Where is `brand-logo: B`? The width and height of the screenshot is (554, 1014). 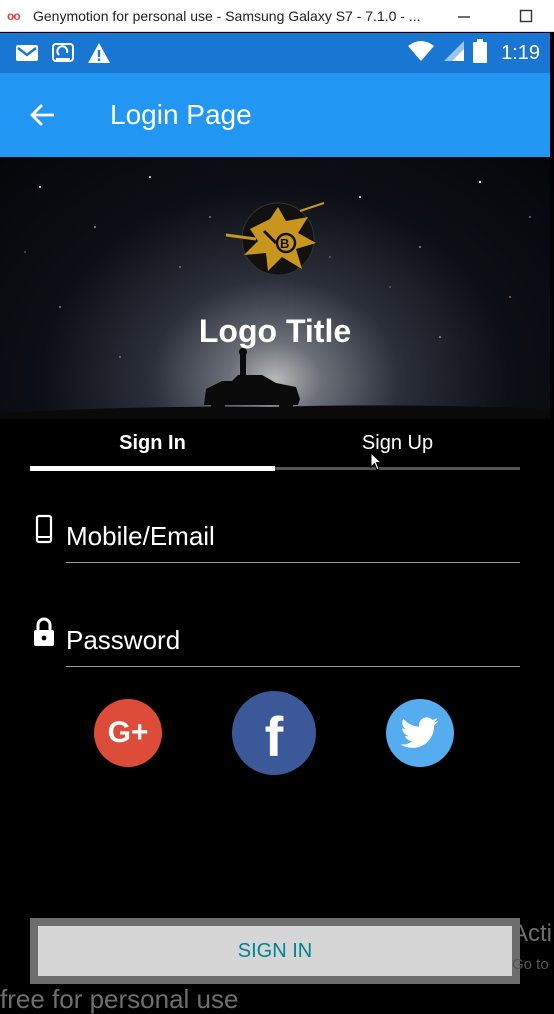 brand-logo: B is located at coordinates (275, 239).